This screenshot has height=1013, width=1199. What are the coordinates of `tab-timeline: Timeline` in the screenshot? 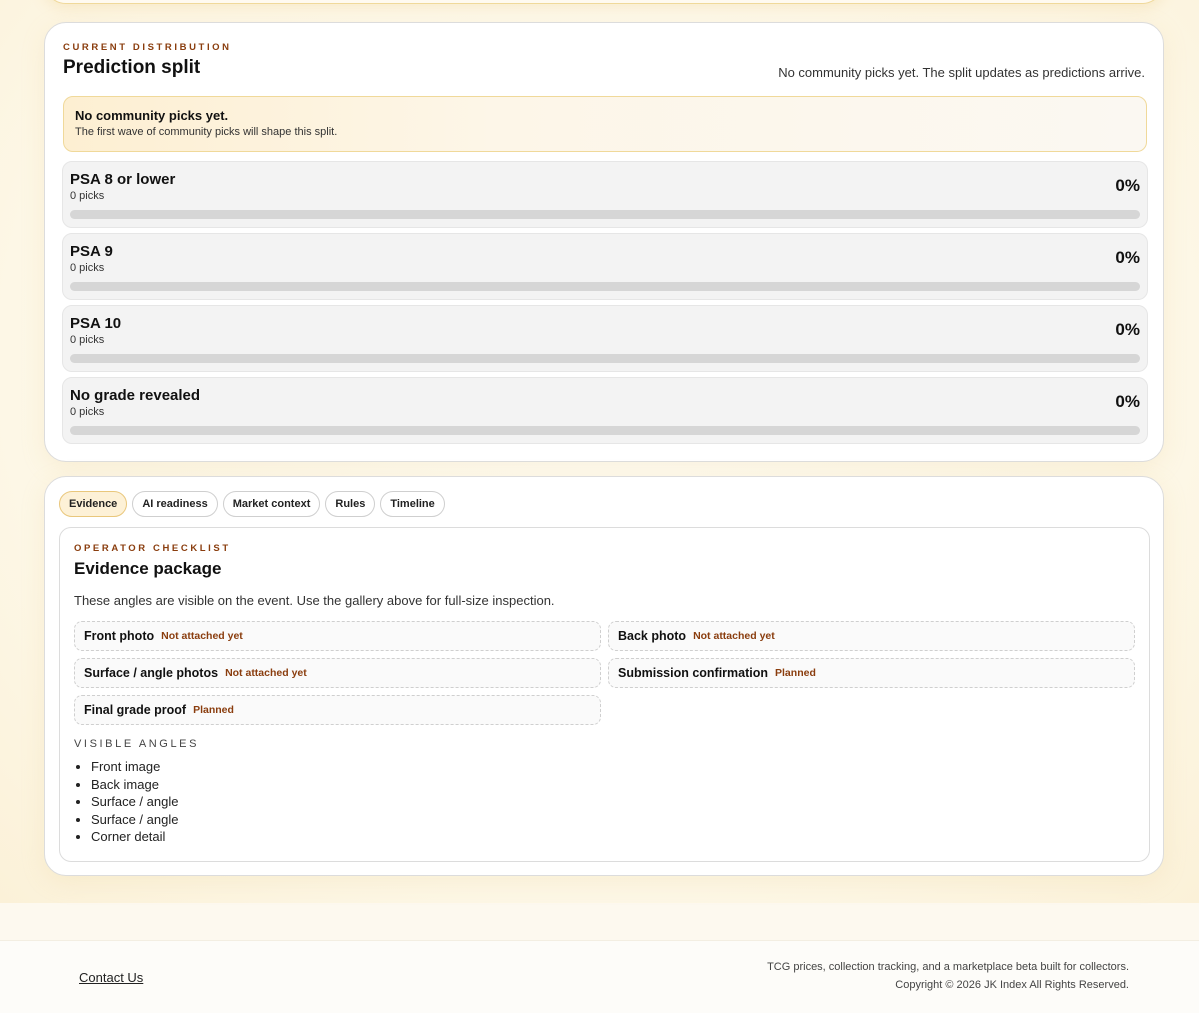 It's located at (412, 504).